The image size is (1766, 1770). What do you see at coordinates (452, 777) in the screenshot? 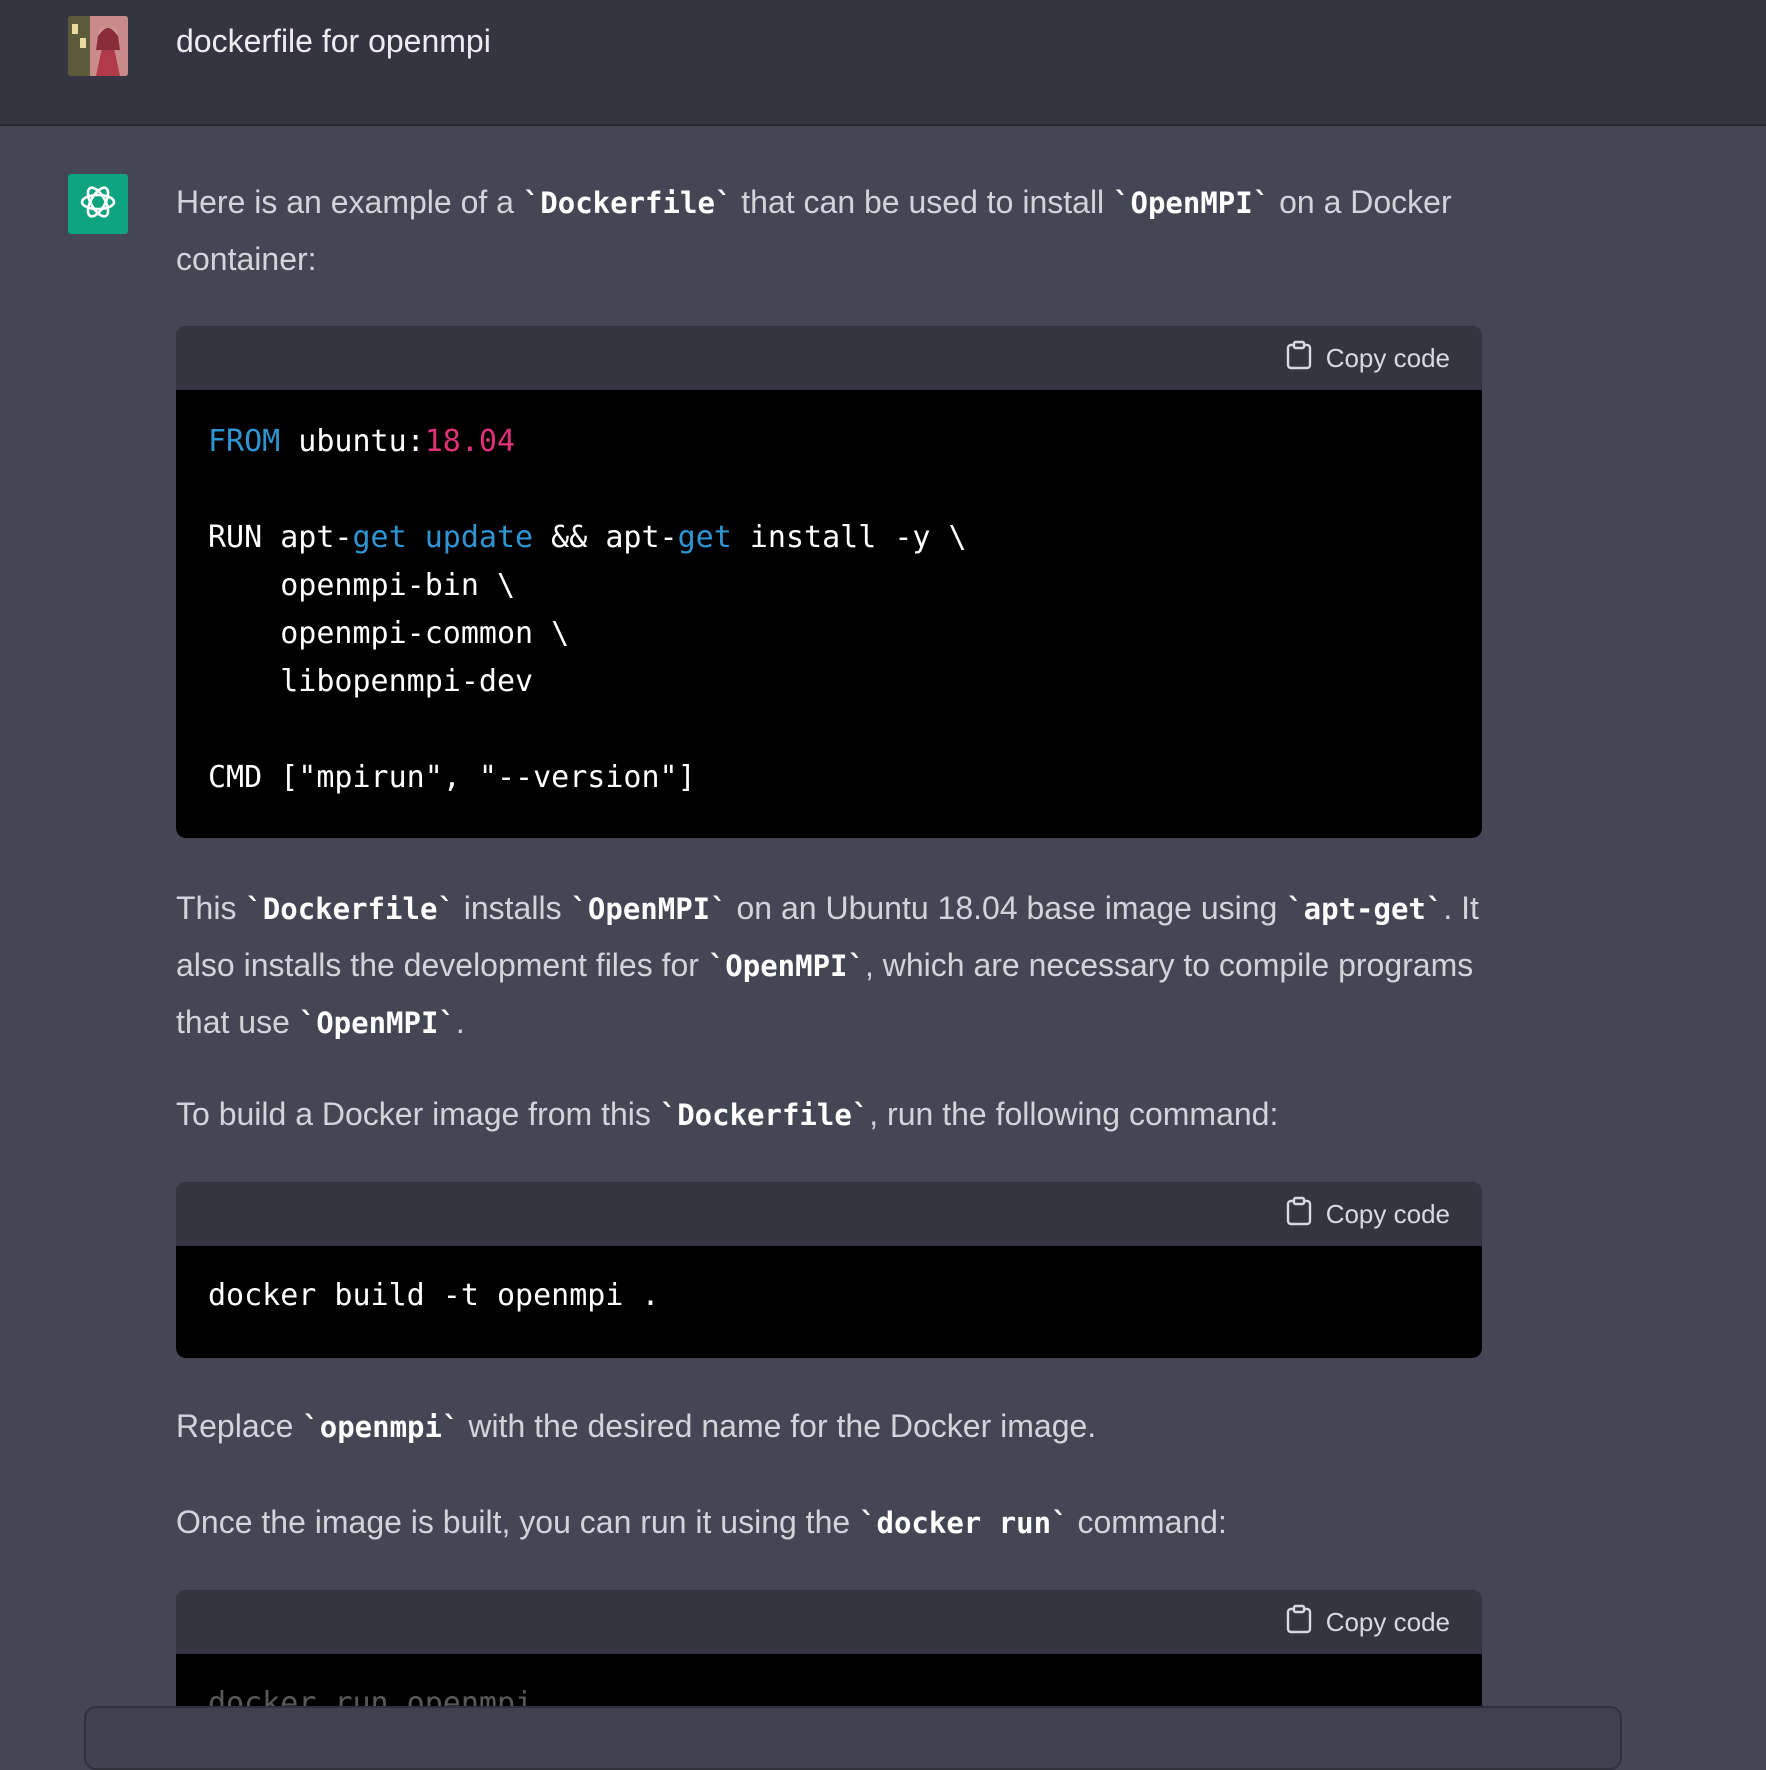
I see `code-line: CMD ["mpirun", "--version"]` at bounding box center [452, 777].